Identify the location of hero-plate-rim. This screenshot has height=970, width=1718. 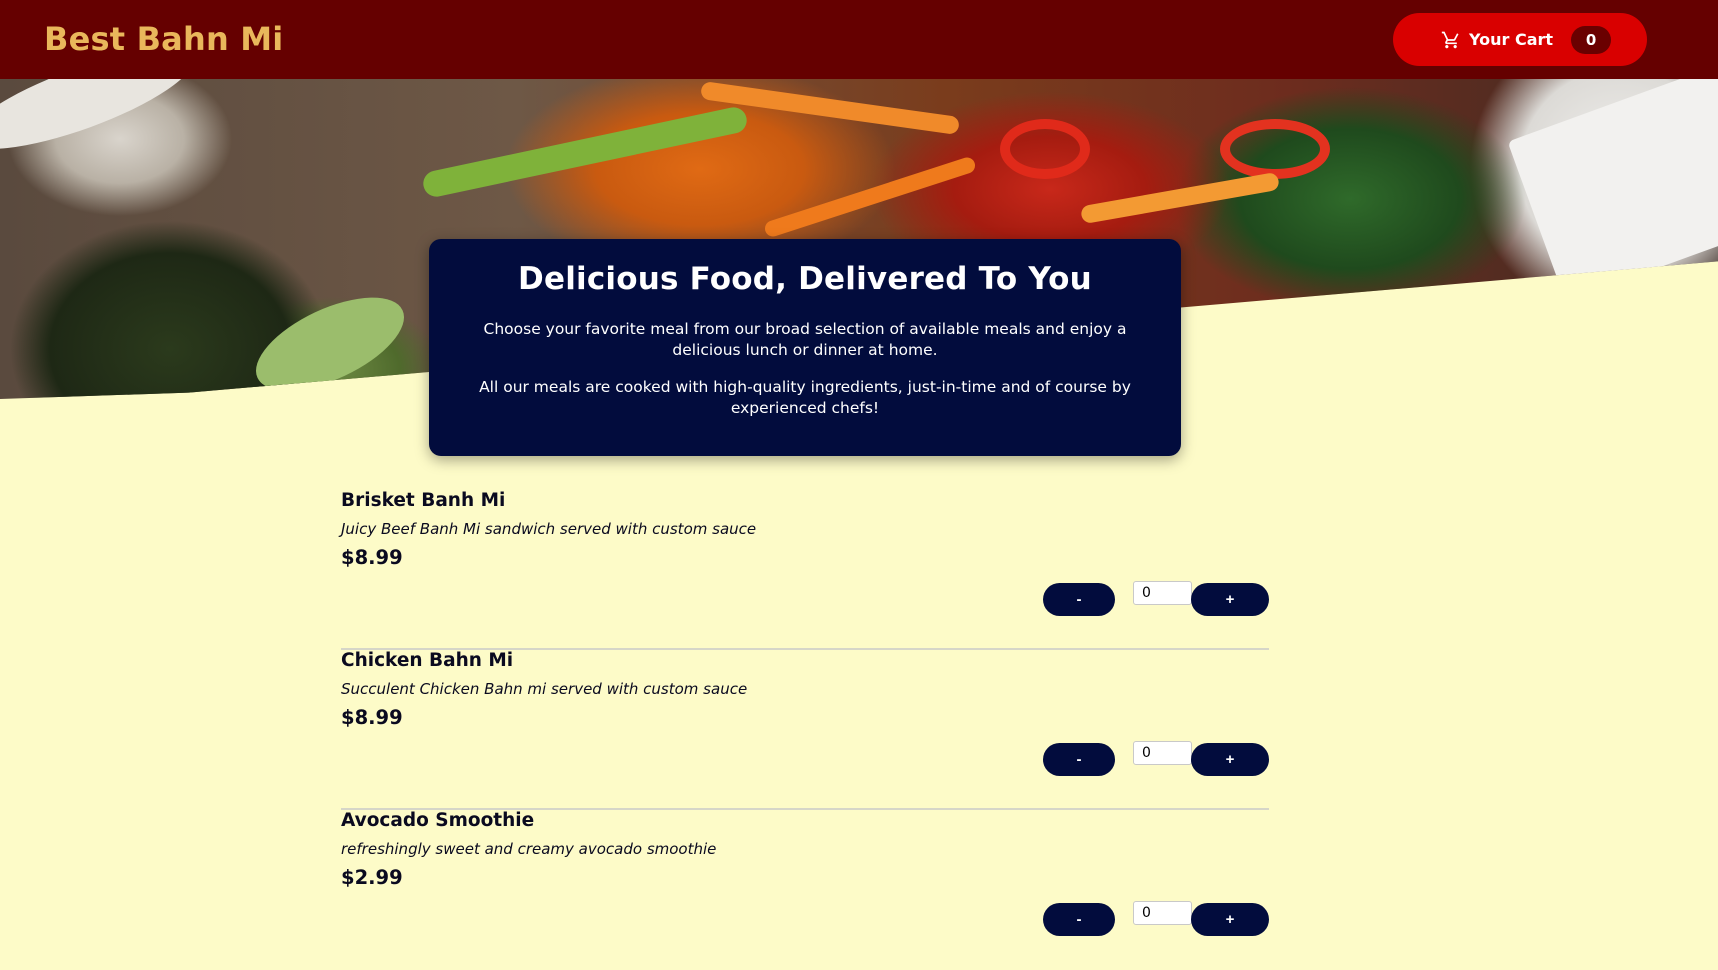
(102, 124).